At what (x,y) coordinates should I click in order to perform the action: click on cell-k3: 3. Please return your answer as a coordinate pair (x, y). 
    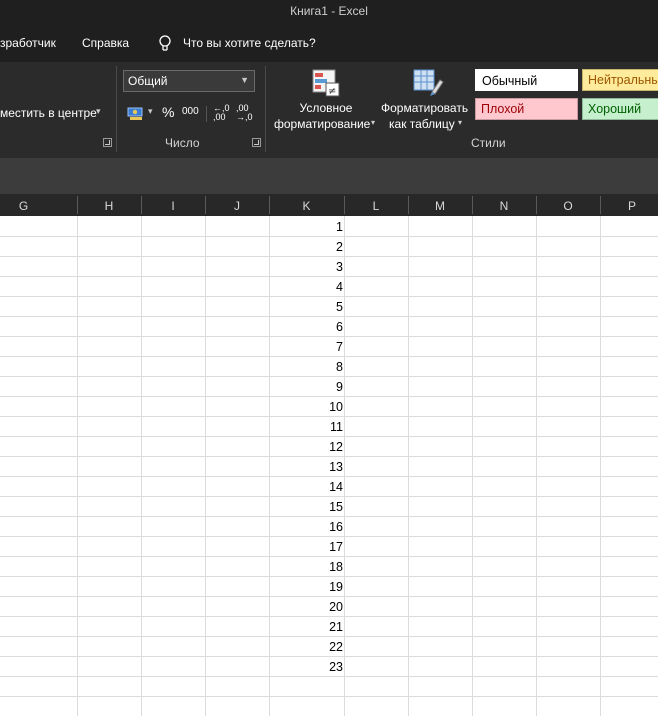
    Looking at the image, I should click on (306, 267).